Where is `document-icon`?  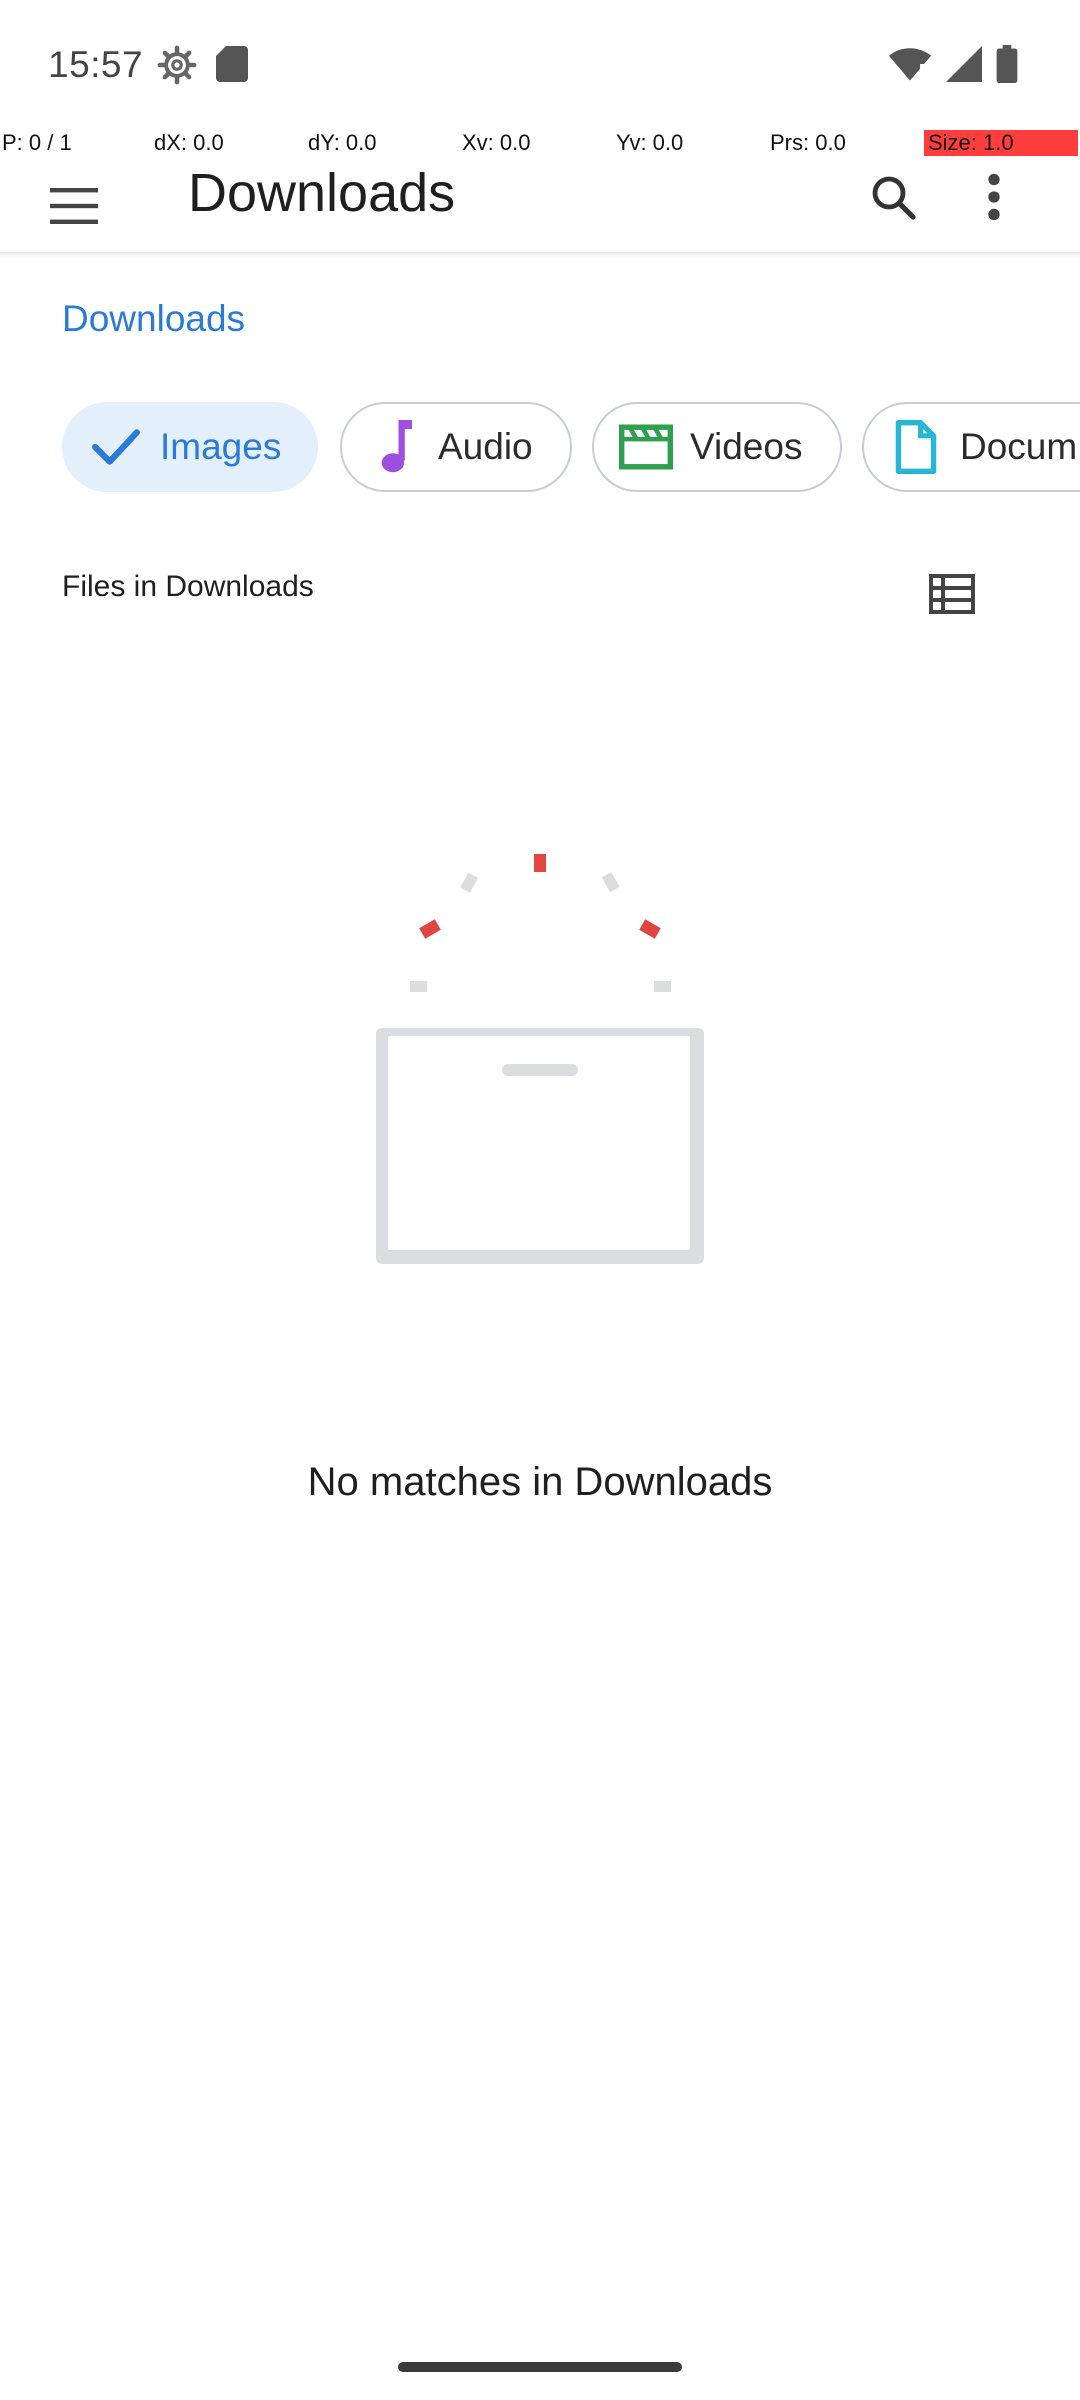
document-icon is located at coordinates (916, 447).